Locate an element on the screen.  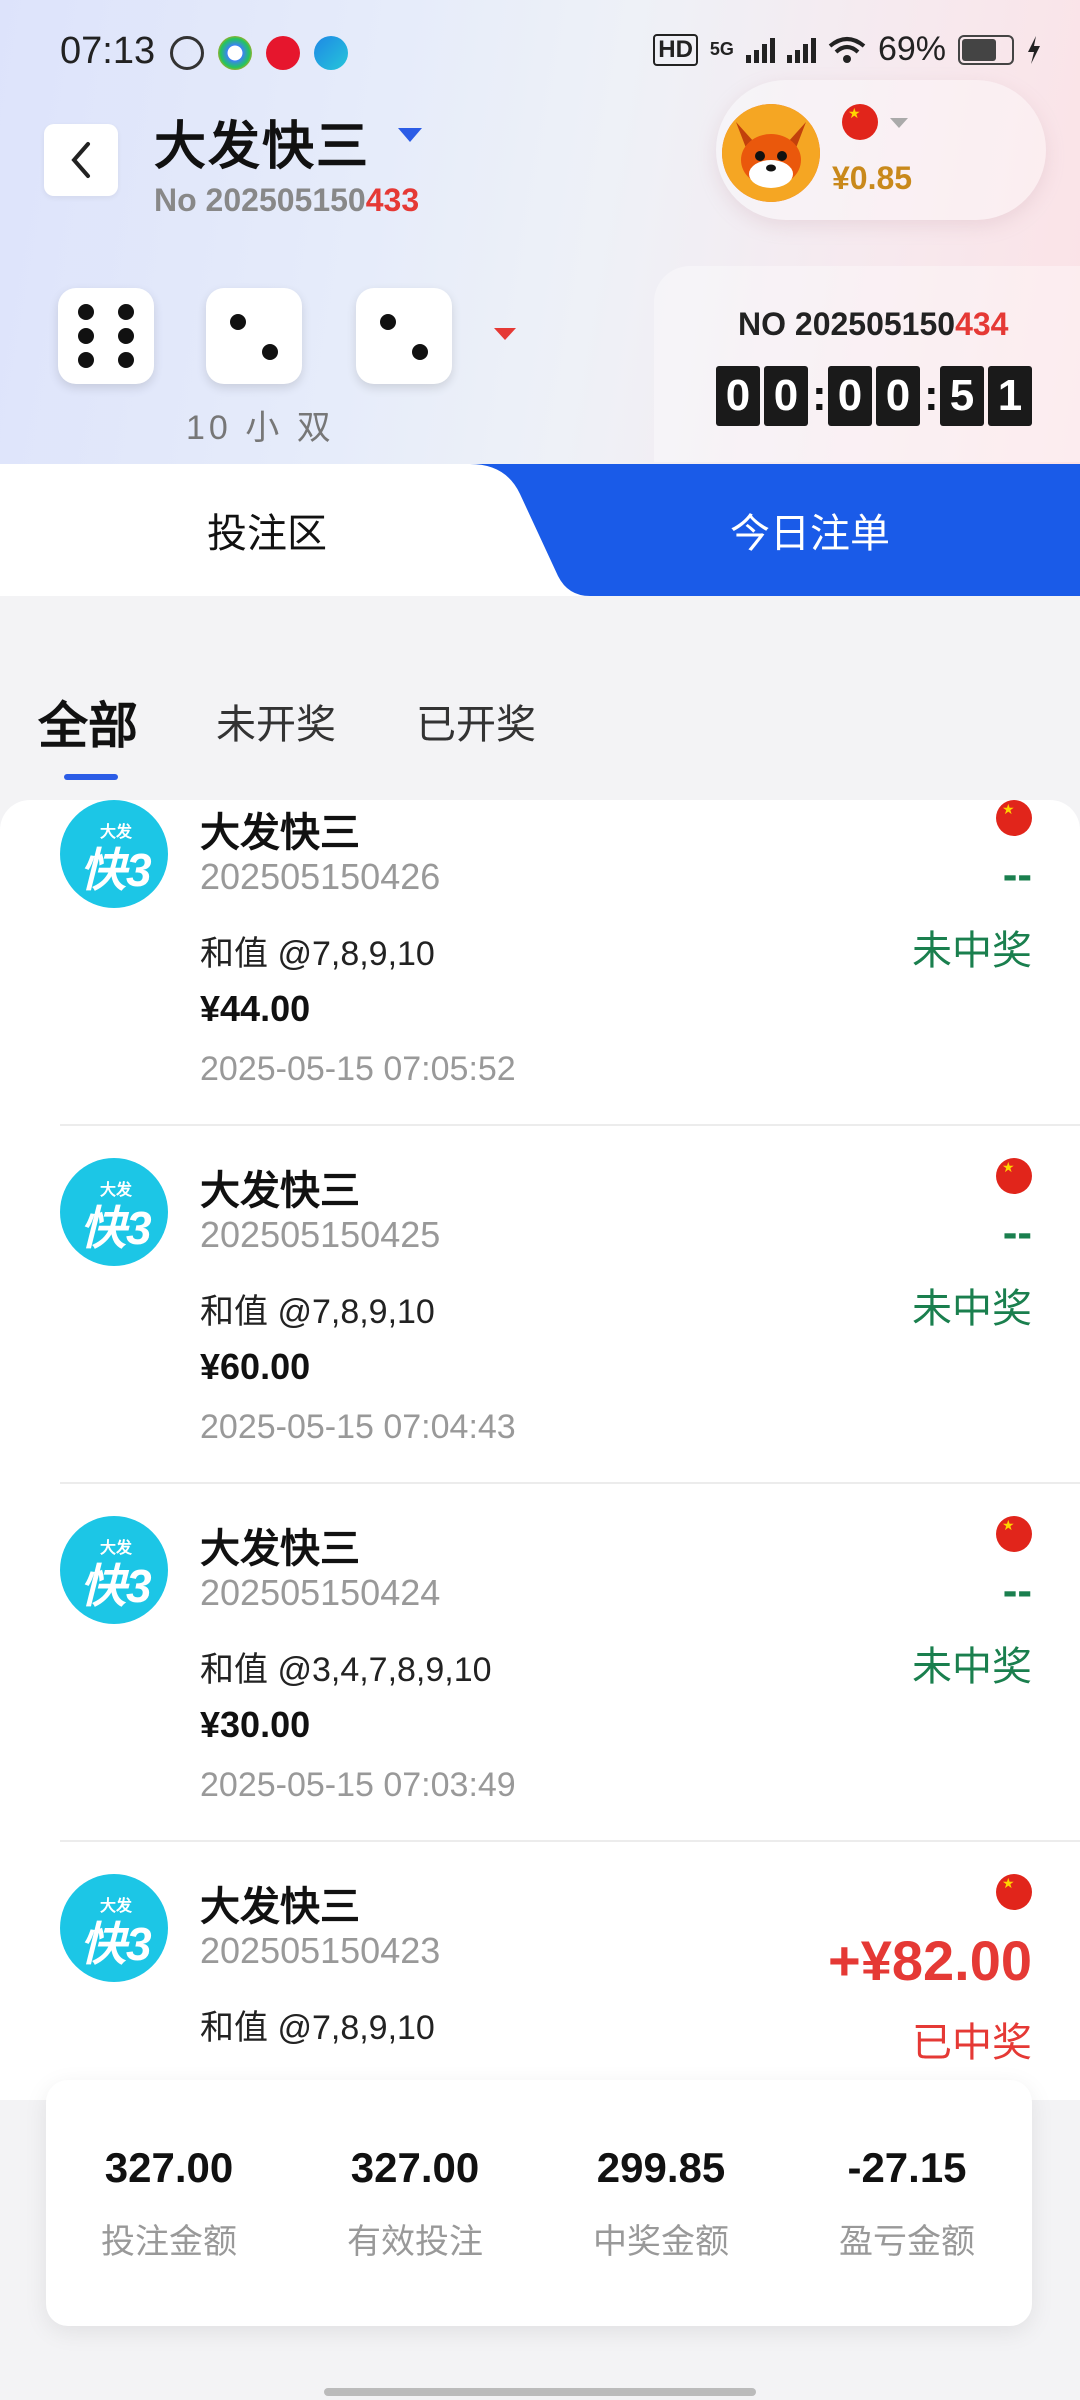
battery-icon is located at coordinates (986, 49).